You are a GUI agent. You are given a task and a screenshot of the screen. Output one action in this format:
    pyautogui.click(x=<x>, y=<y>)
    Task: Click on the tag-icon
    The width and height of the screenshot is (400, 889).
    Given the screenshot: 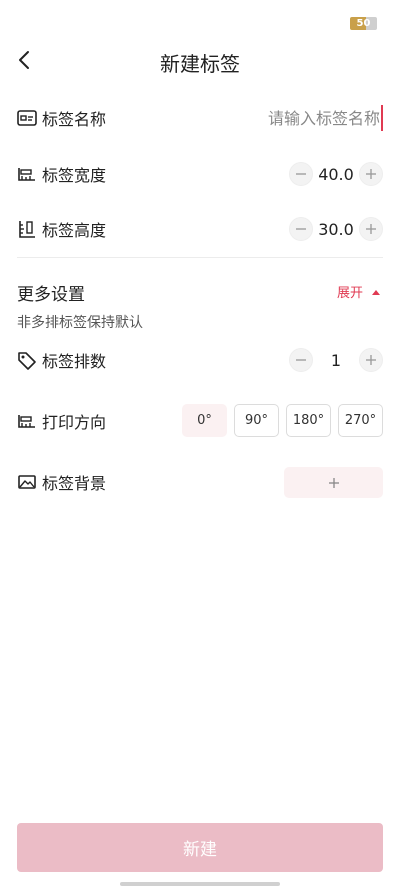 What is the action you would take?
    pyautogui.click(x=27, y=360)
    